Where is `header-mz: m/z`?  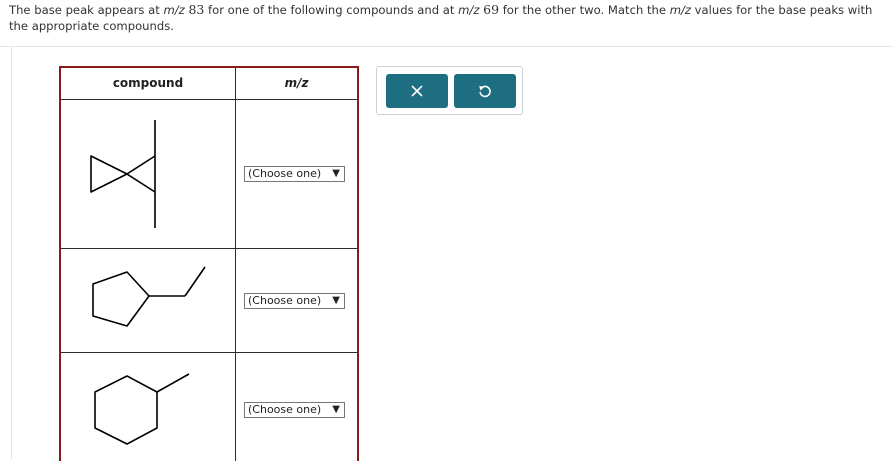 header-mz: m/z is located at coordinates (296, 83).